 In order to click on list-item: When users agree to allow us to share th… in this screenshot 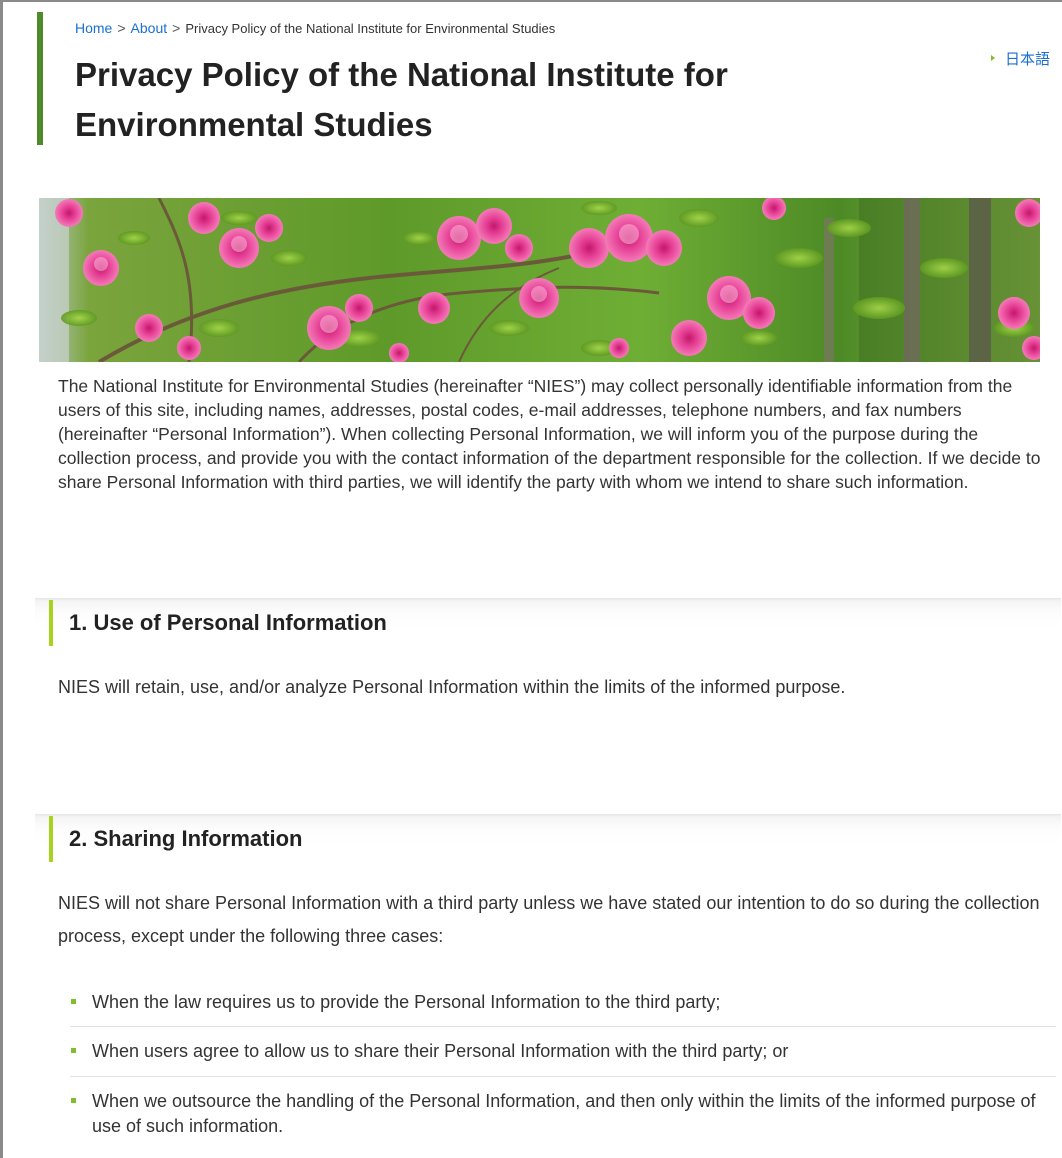, I will do `click(563, 1052)`.